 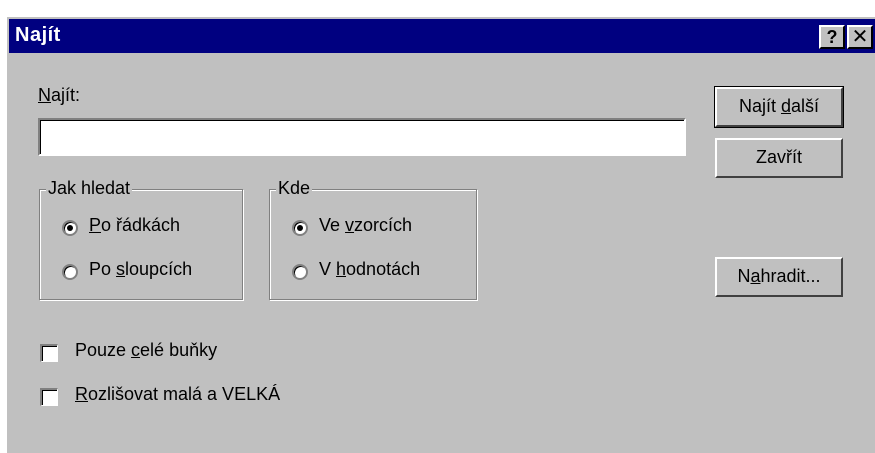 What do you see at coordinates (294, 188) in the screenshot?
I see `look-in-legend: Kde` at bounding box center [294, 188].